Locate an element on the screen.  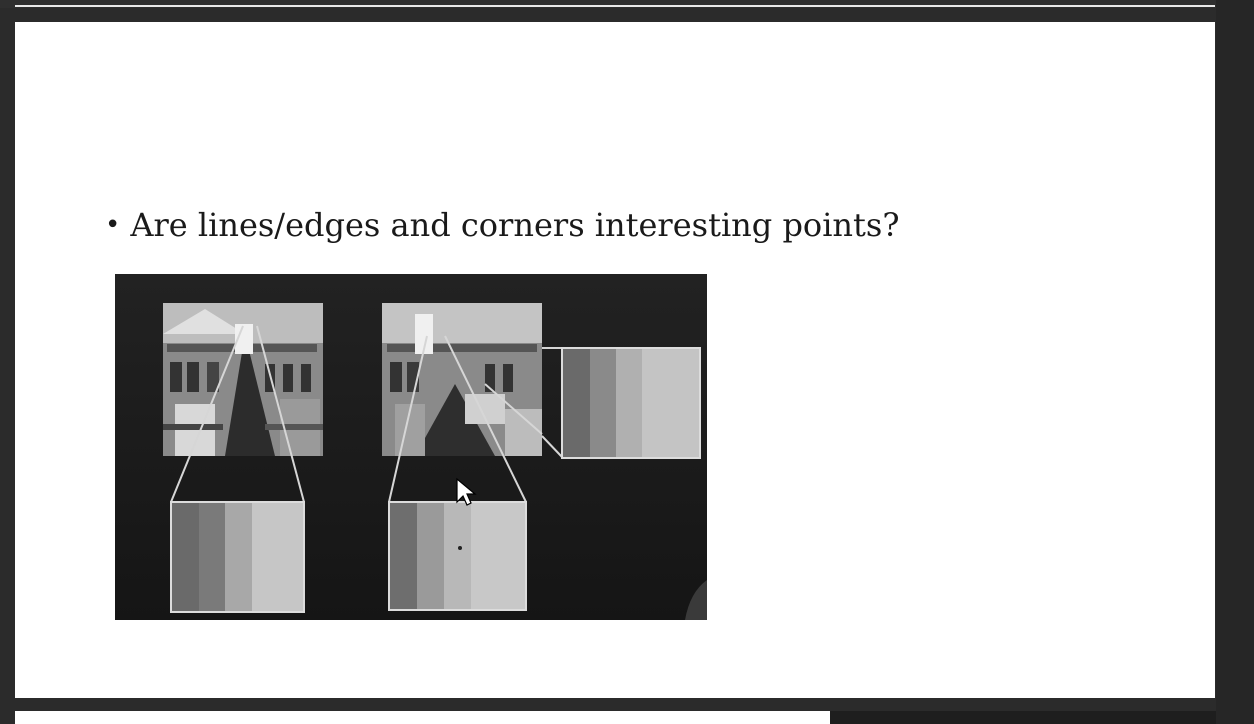
patch-corner is located at coordinates (631, 403).